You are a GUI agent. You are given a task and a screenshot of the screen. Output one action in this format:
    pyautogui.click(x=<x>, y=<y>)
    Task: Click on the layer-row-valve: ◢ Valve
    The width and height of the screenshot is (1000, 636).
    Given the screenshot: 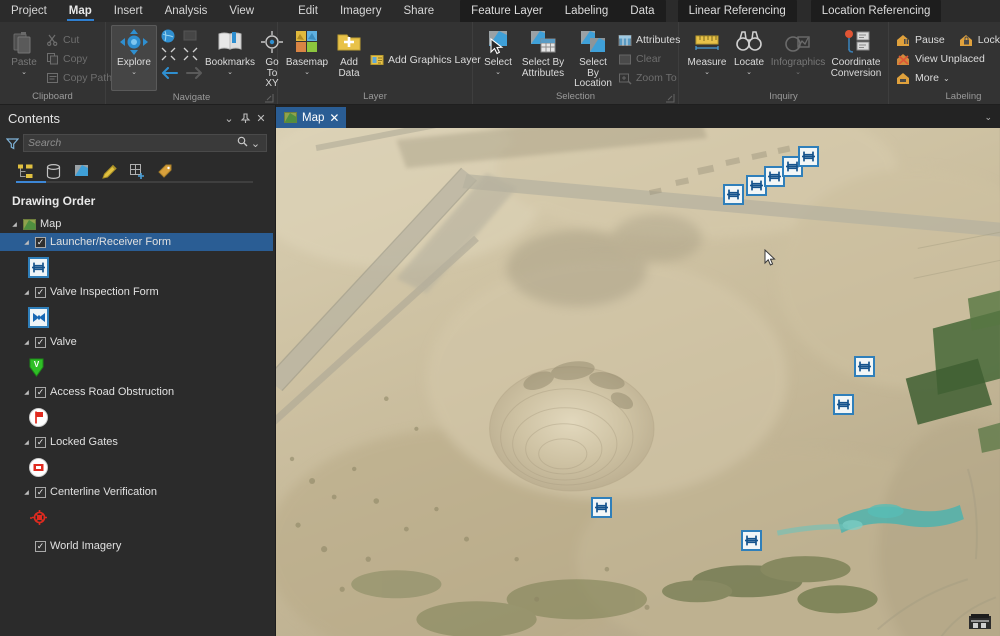 What is the action you would take?
    pyautogui.click(x=137, y=342)
    